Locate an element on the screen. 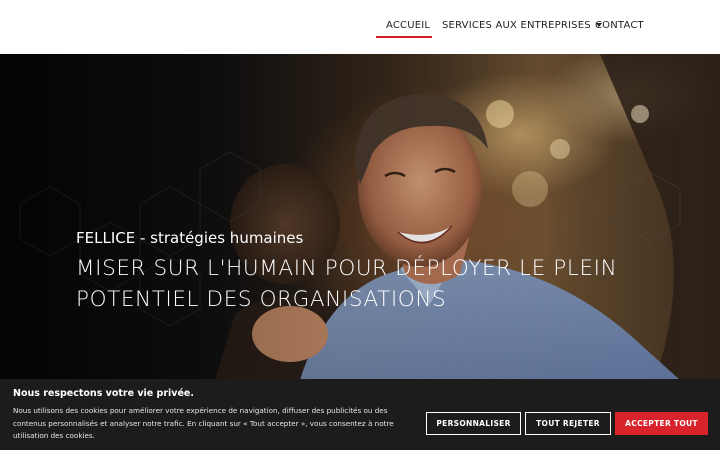 The height and width of the screenshot is (450, 720). customize-button: PERSONNALISER is located at coordinates (473, 423).